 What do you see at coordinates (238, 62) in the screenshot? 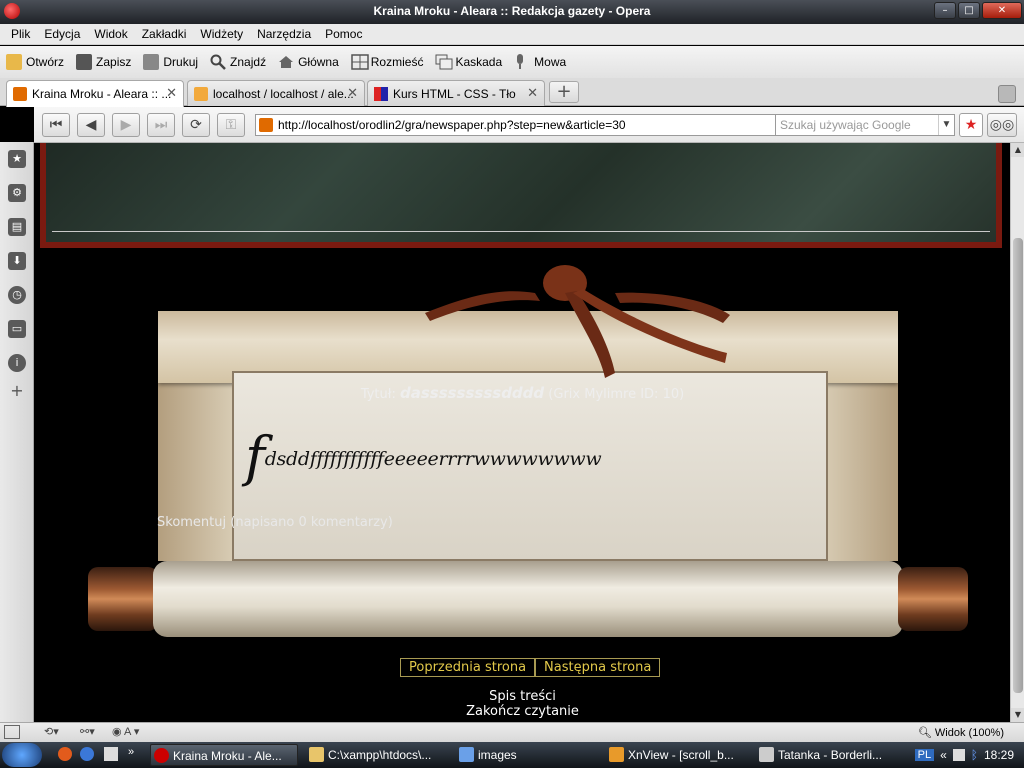
I see `find-button: Znajdź` at bounding box center [238, 62].